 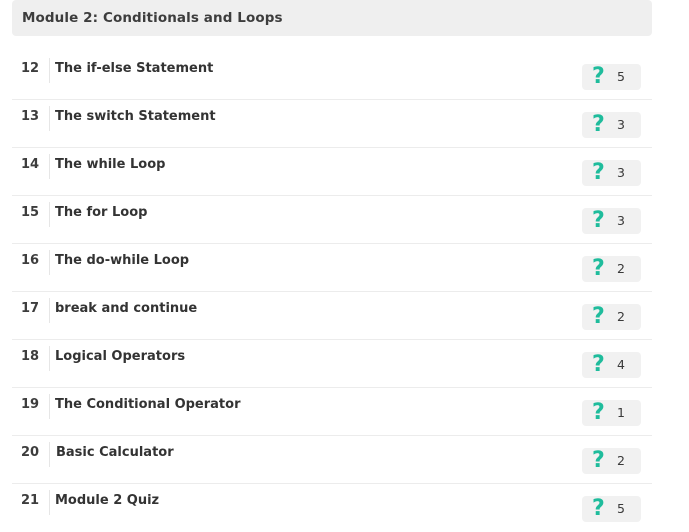 I want to click on lesson-number: 18, so click(x=31, y=358).